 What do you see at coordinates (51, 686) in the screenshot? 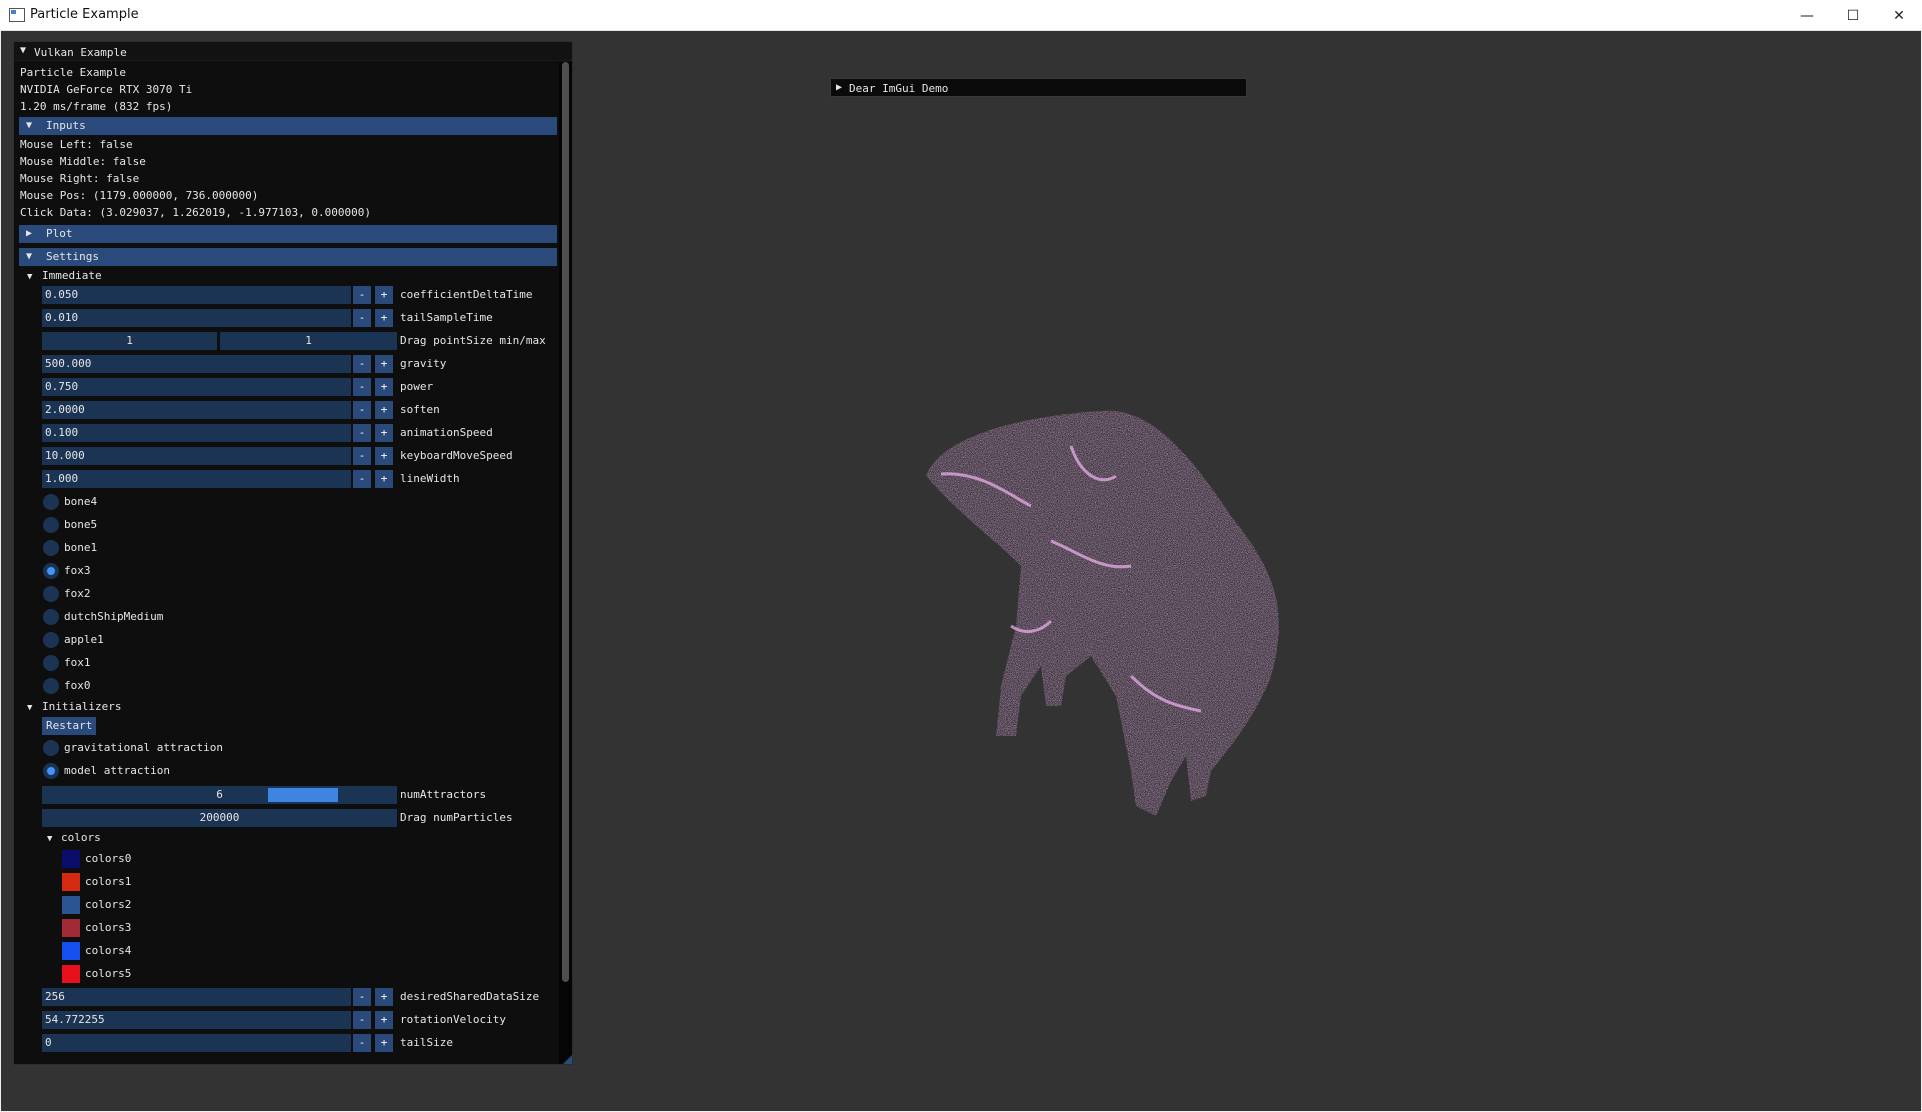
I see `model-radio-fox0` at bounding box center [51, 686].